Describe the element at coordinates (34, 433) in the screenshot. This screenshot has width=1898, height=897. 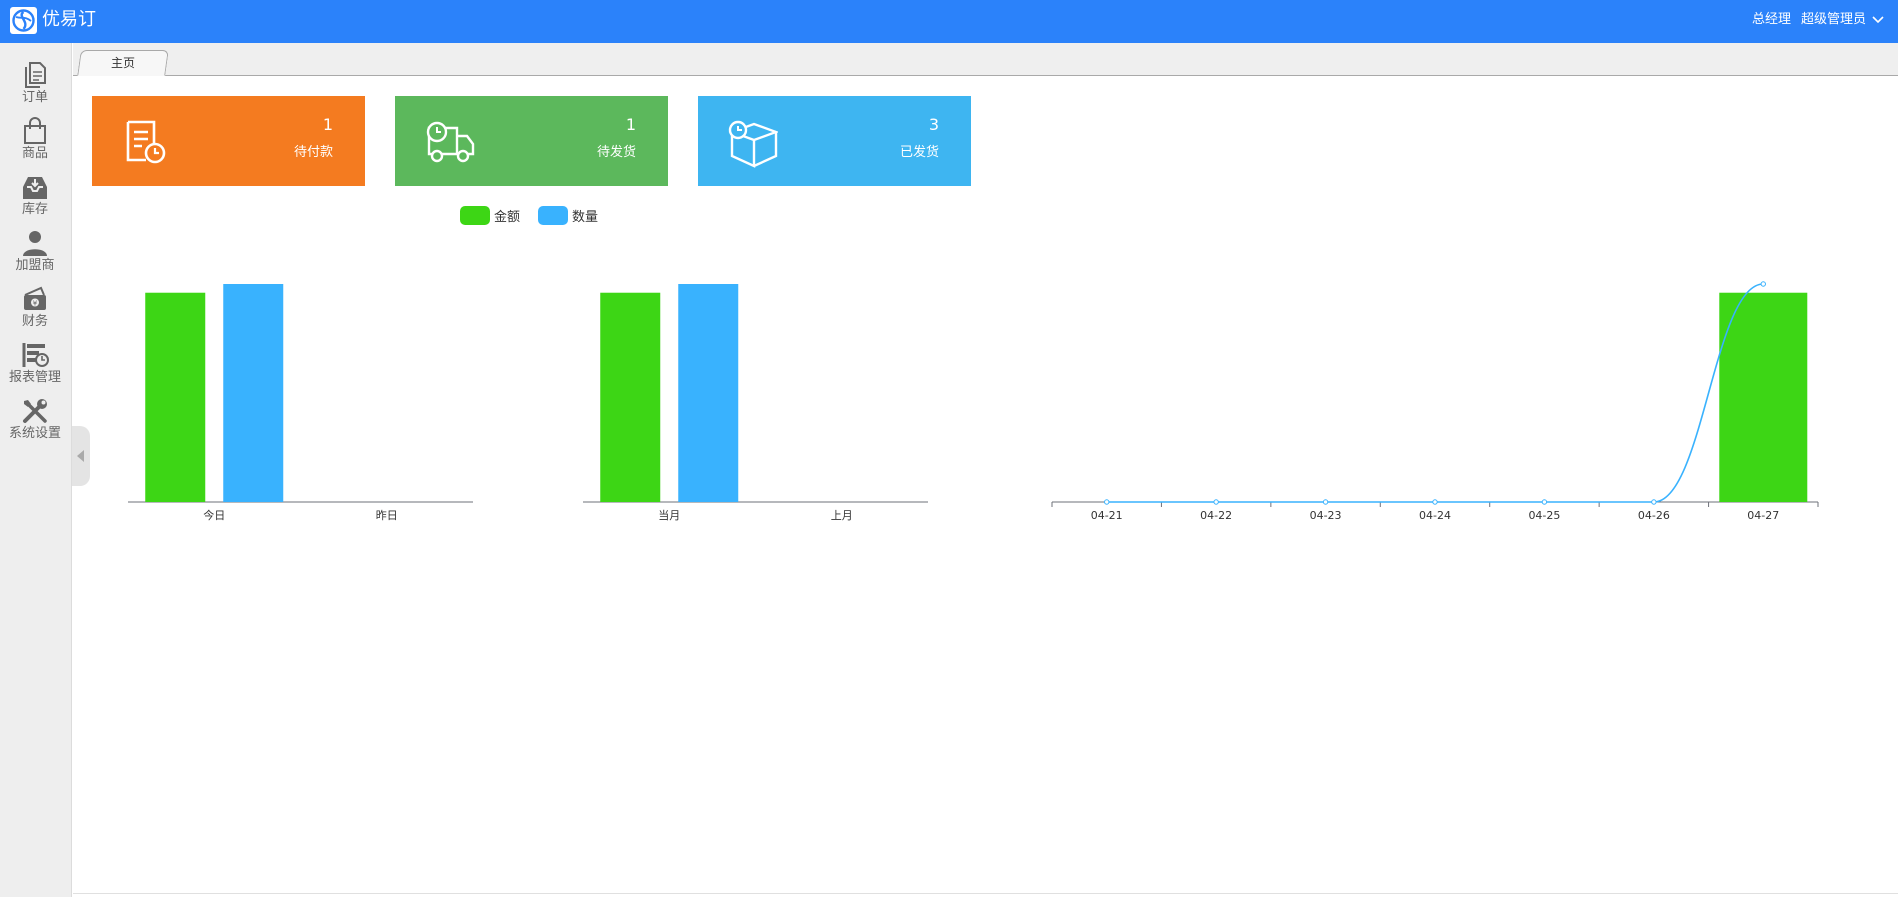
I see `sidebar-item-label: 系统设置` at that location.